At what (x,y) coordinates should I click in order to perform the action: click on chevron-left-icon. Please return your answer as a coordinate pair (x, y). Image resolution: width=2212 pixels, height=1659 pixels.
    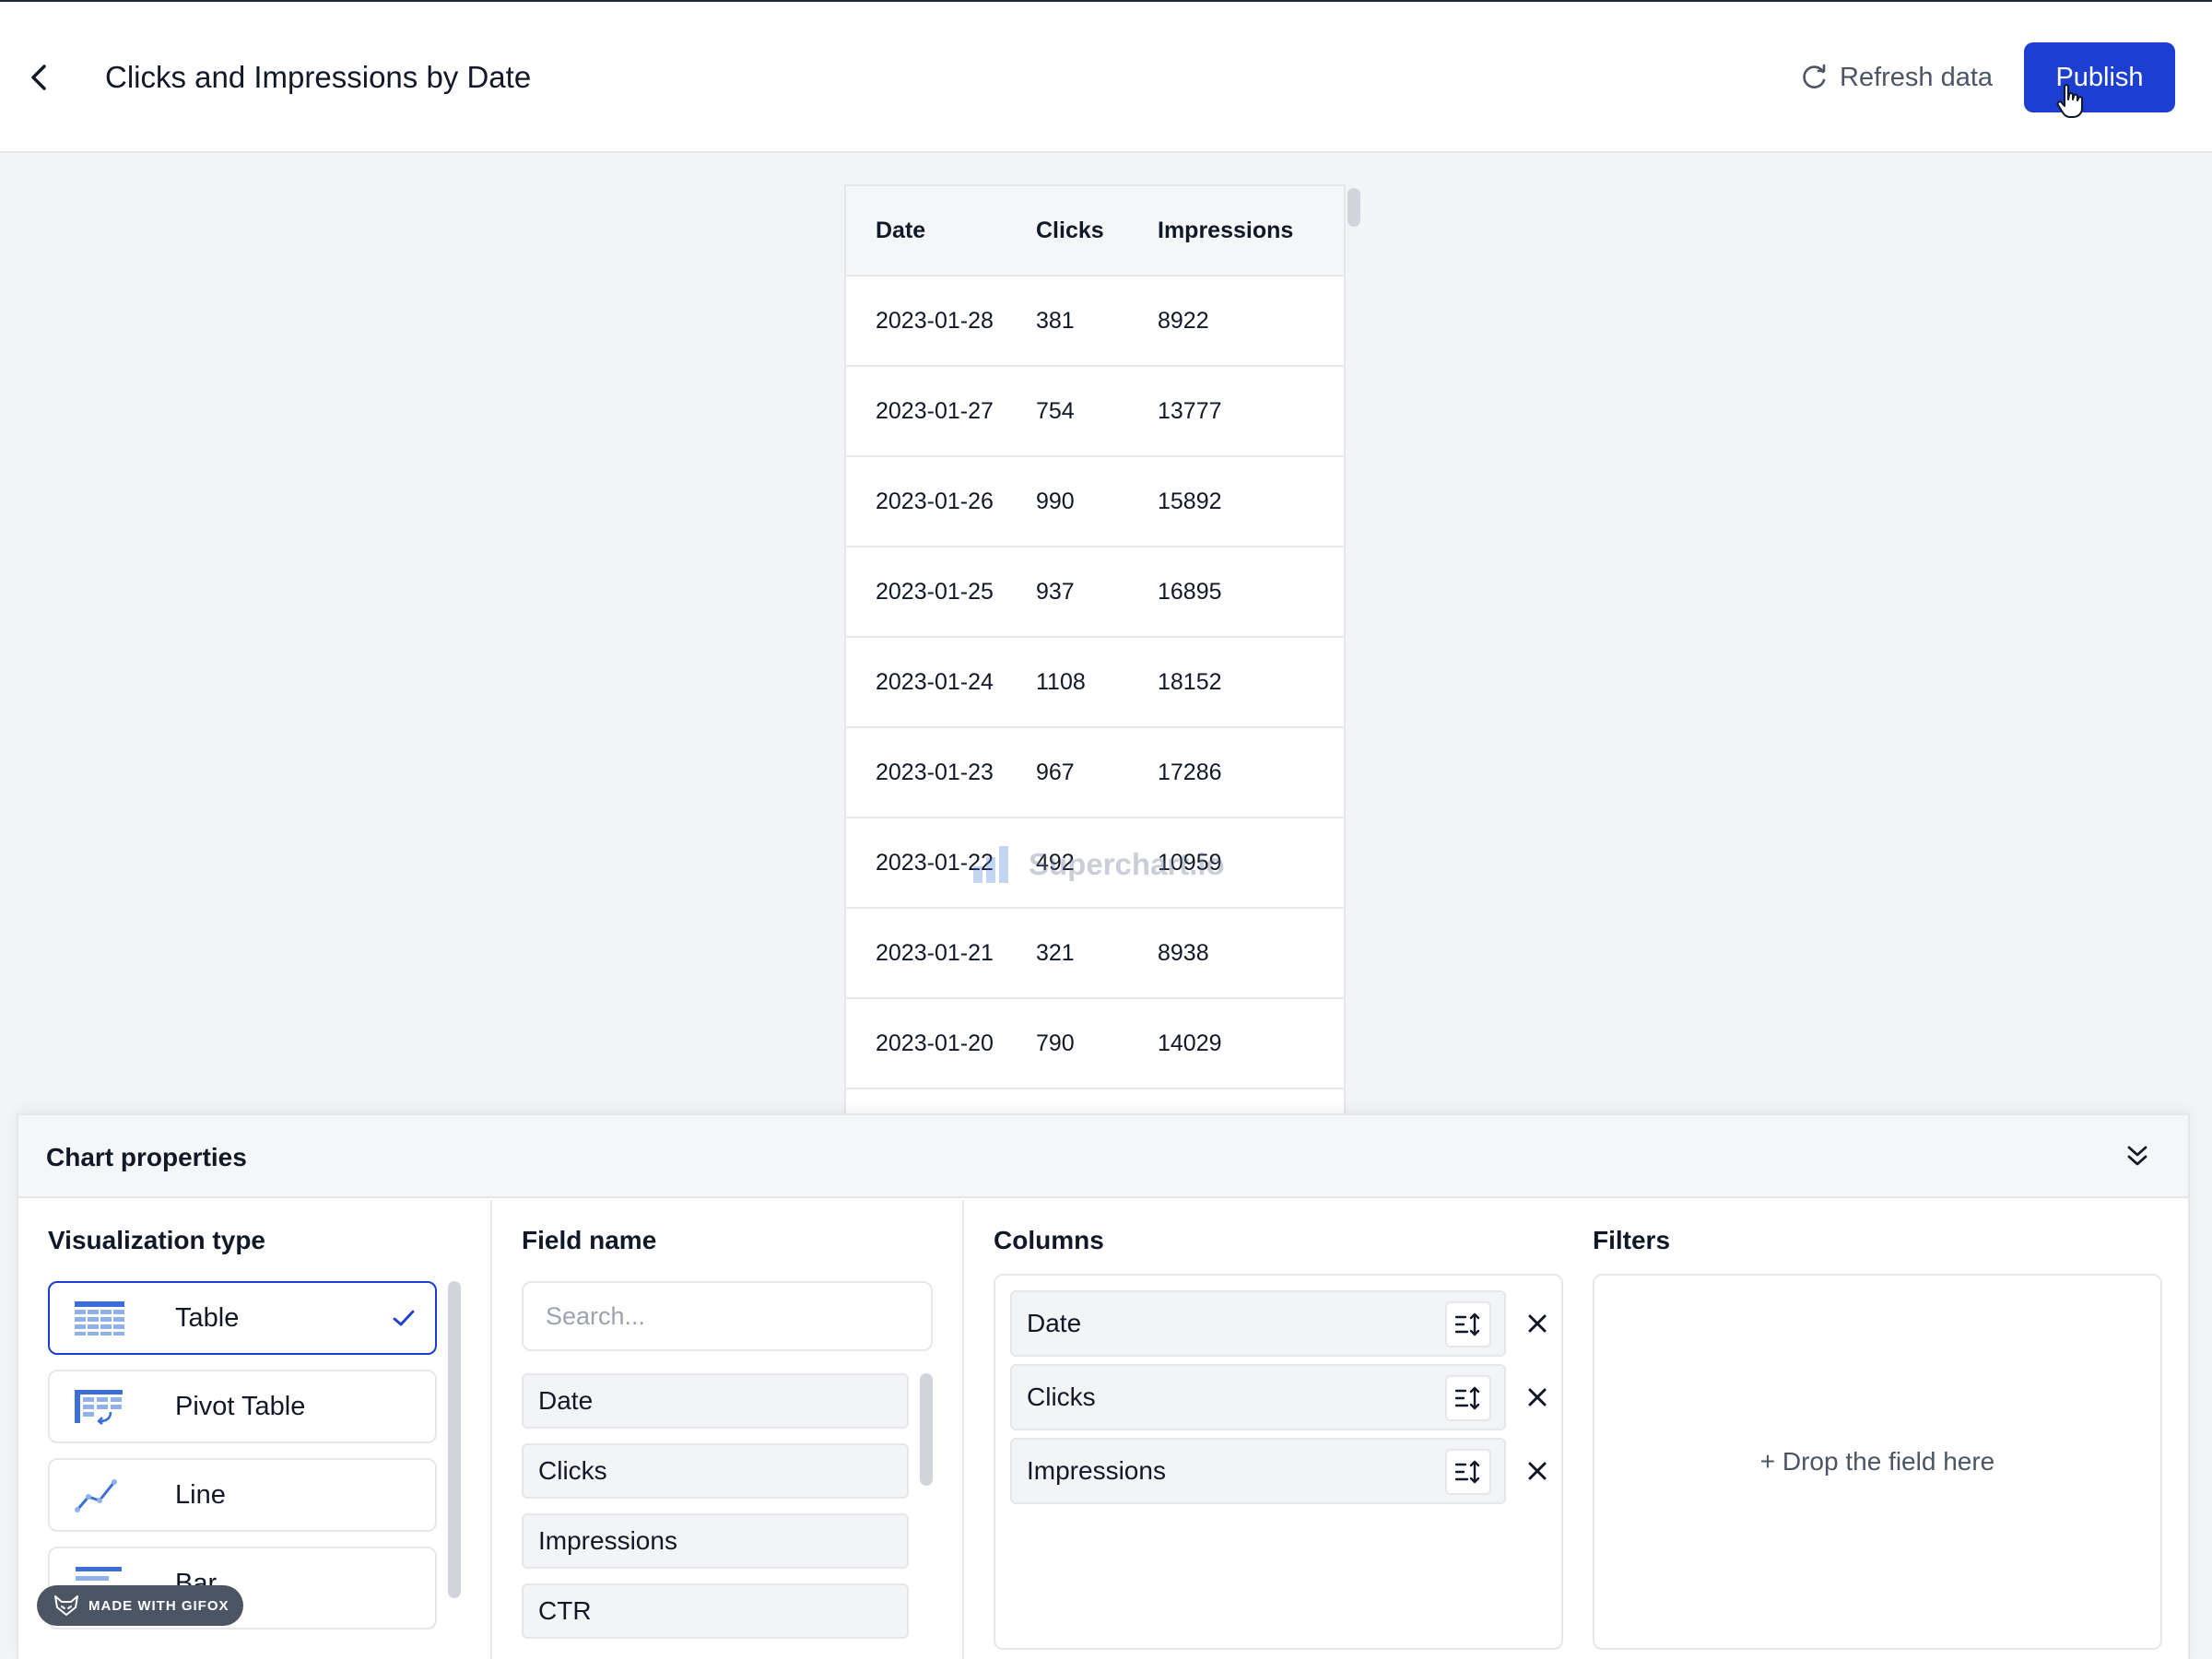
    Looking at the image, I should click on (38, 77).